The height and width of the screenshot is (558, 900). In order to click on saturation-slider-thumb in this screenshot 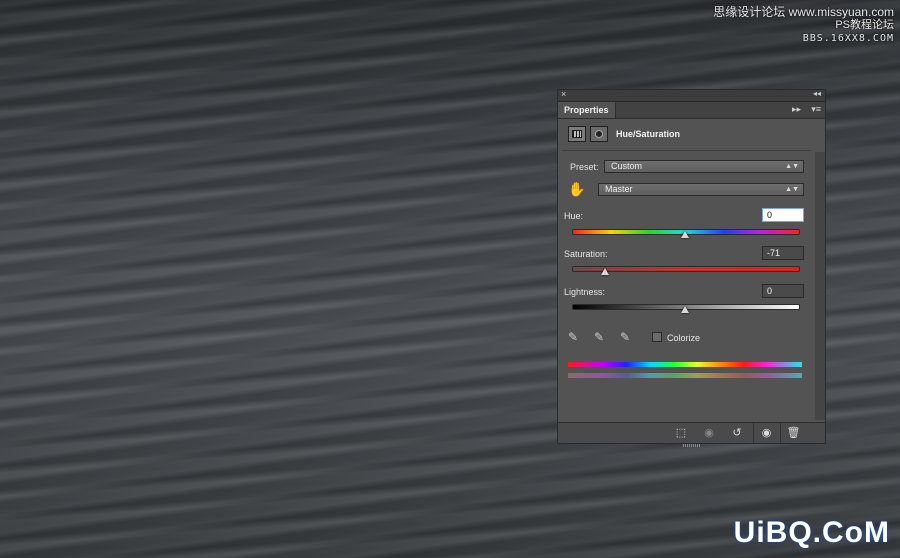, I will do `click(604, 271)`.